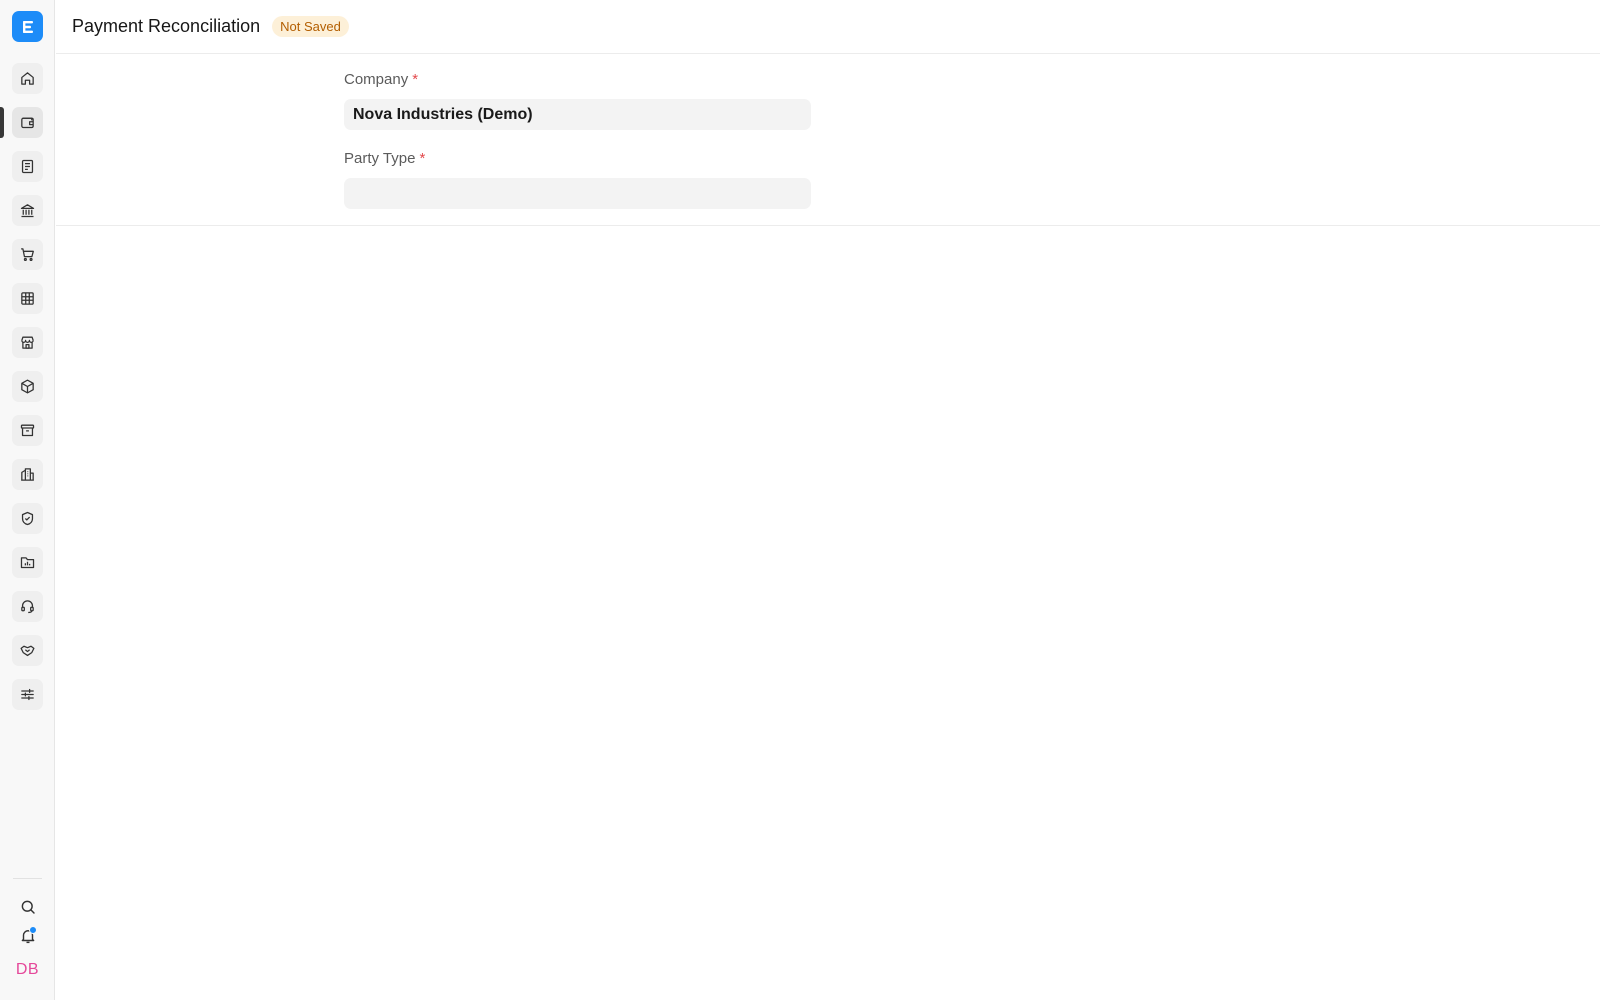 This screenshot has height=1000, width=1600. I want to click on sidebar-item-home, so click(27, 78).